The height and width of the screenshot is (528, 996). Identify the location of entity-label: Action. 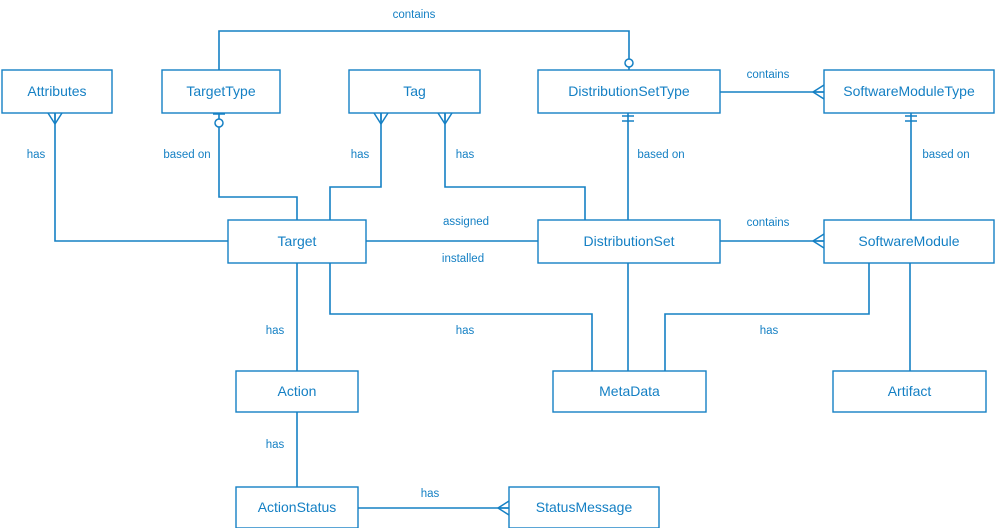
(297, 391).